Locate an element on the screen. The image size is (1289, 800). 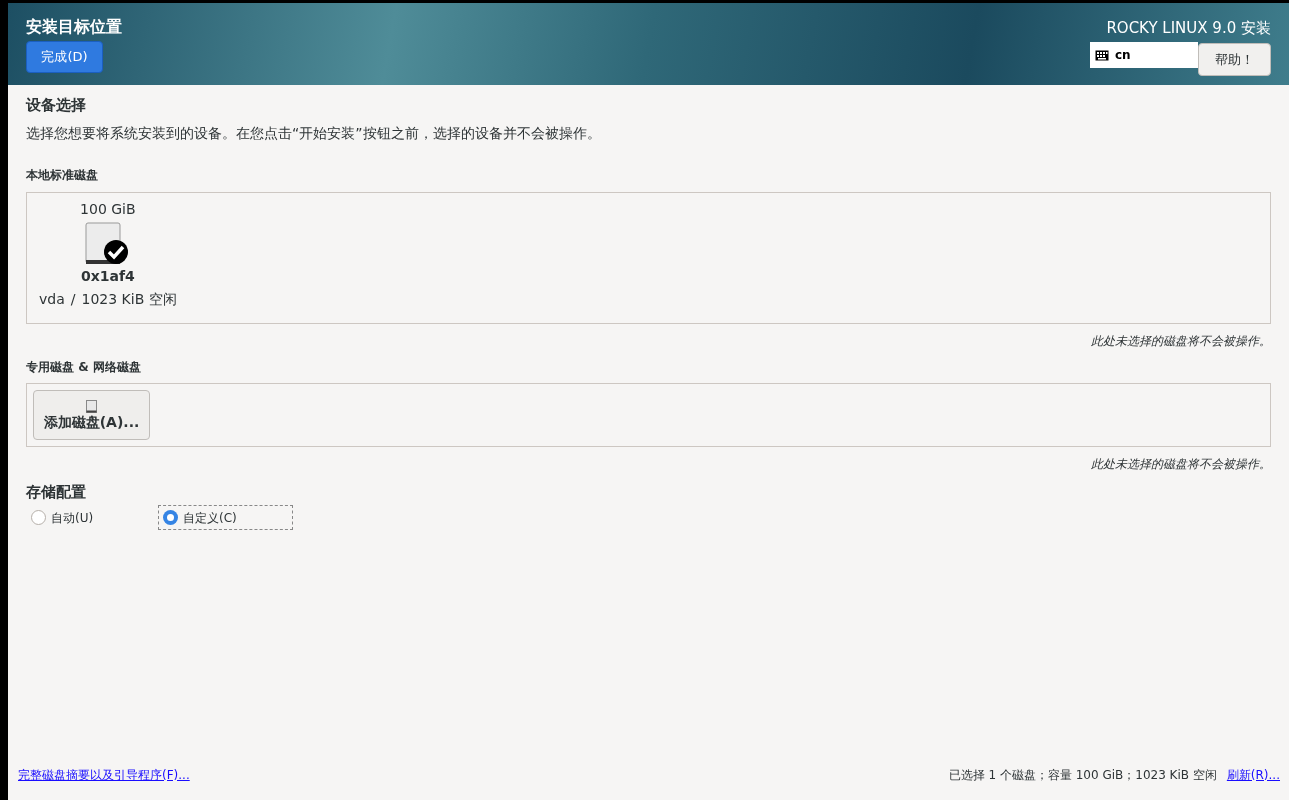
section-heading: 本地标准磁盘 is located at coordinates (62, 175).